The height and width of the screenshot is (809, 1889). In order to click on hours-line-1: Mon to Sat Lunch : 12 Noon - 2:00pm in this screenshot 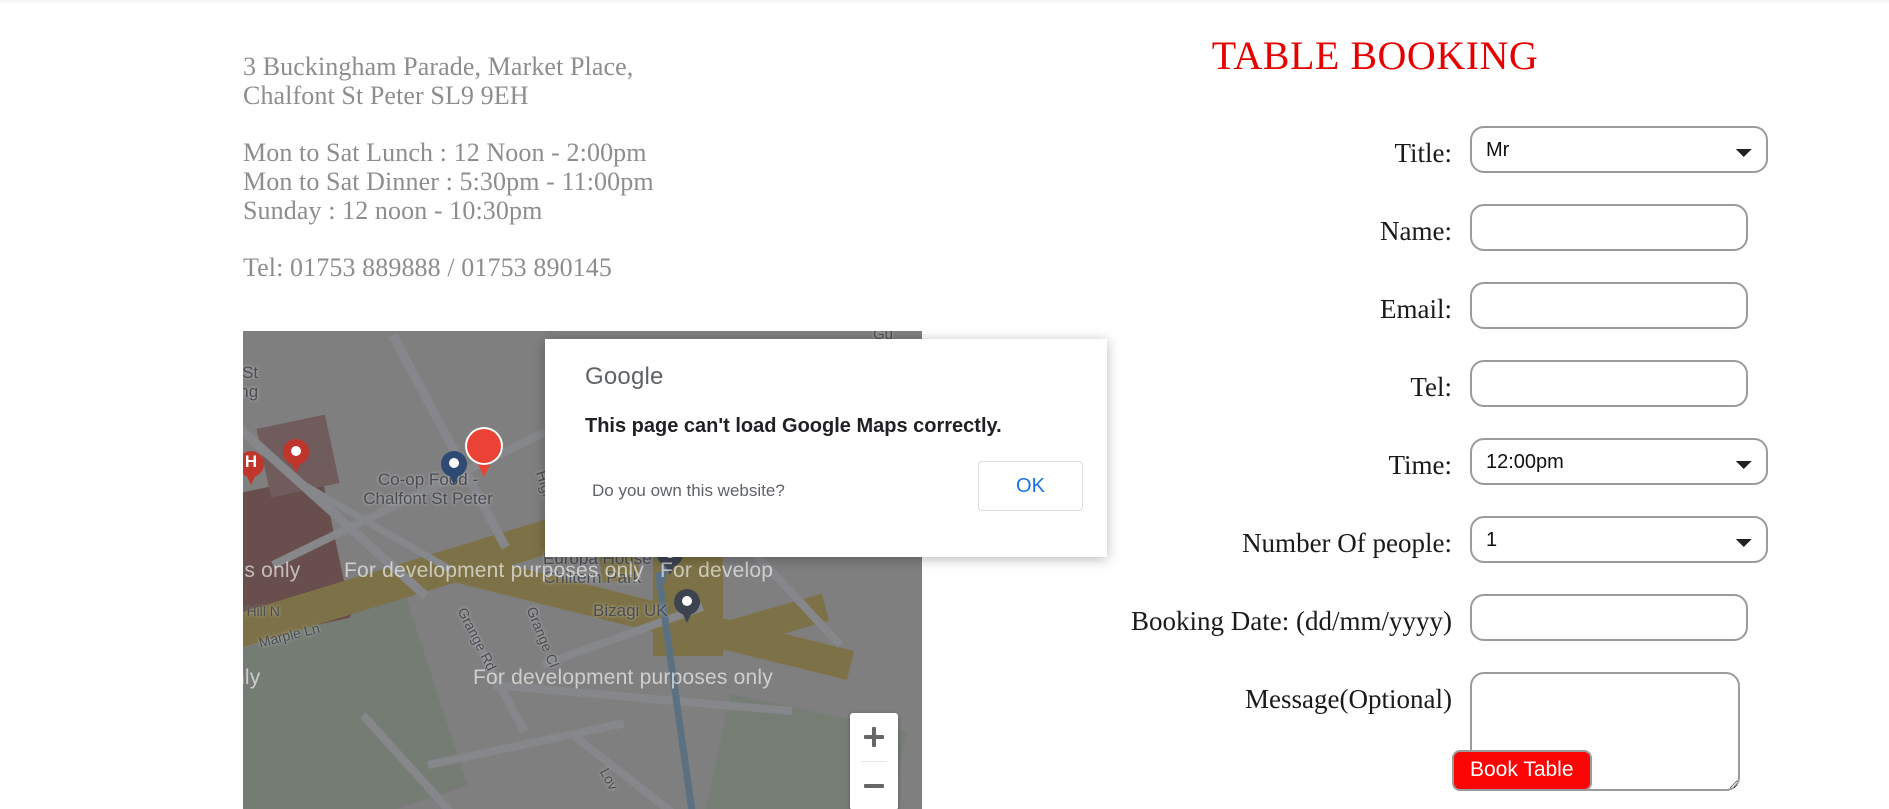, I will do `click(445, 152)`.